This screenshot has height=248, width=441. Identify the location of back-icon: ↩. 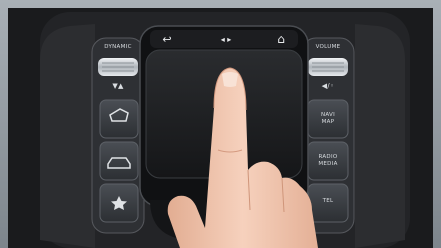
(167, 39).